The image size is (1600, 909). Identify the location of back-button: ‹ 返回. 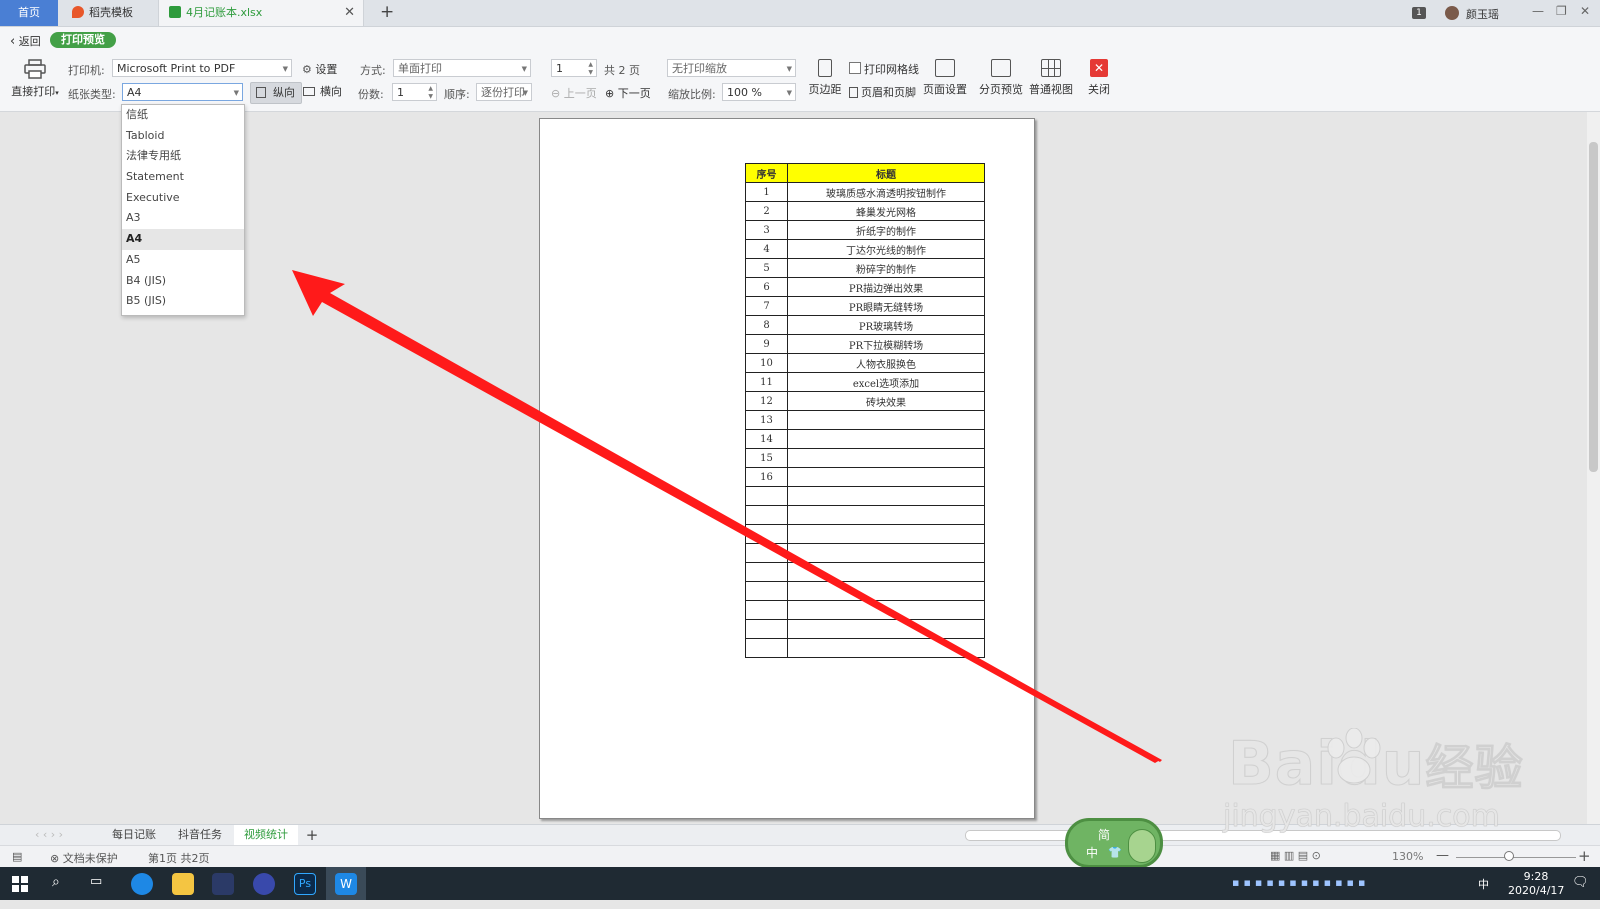
(25, 41).